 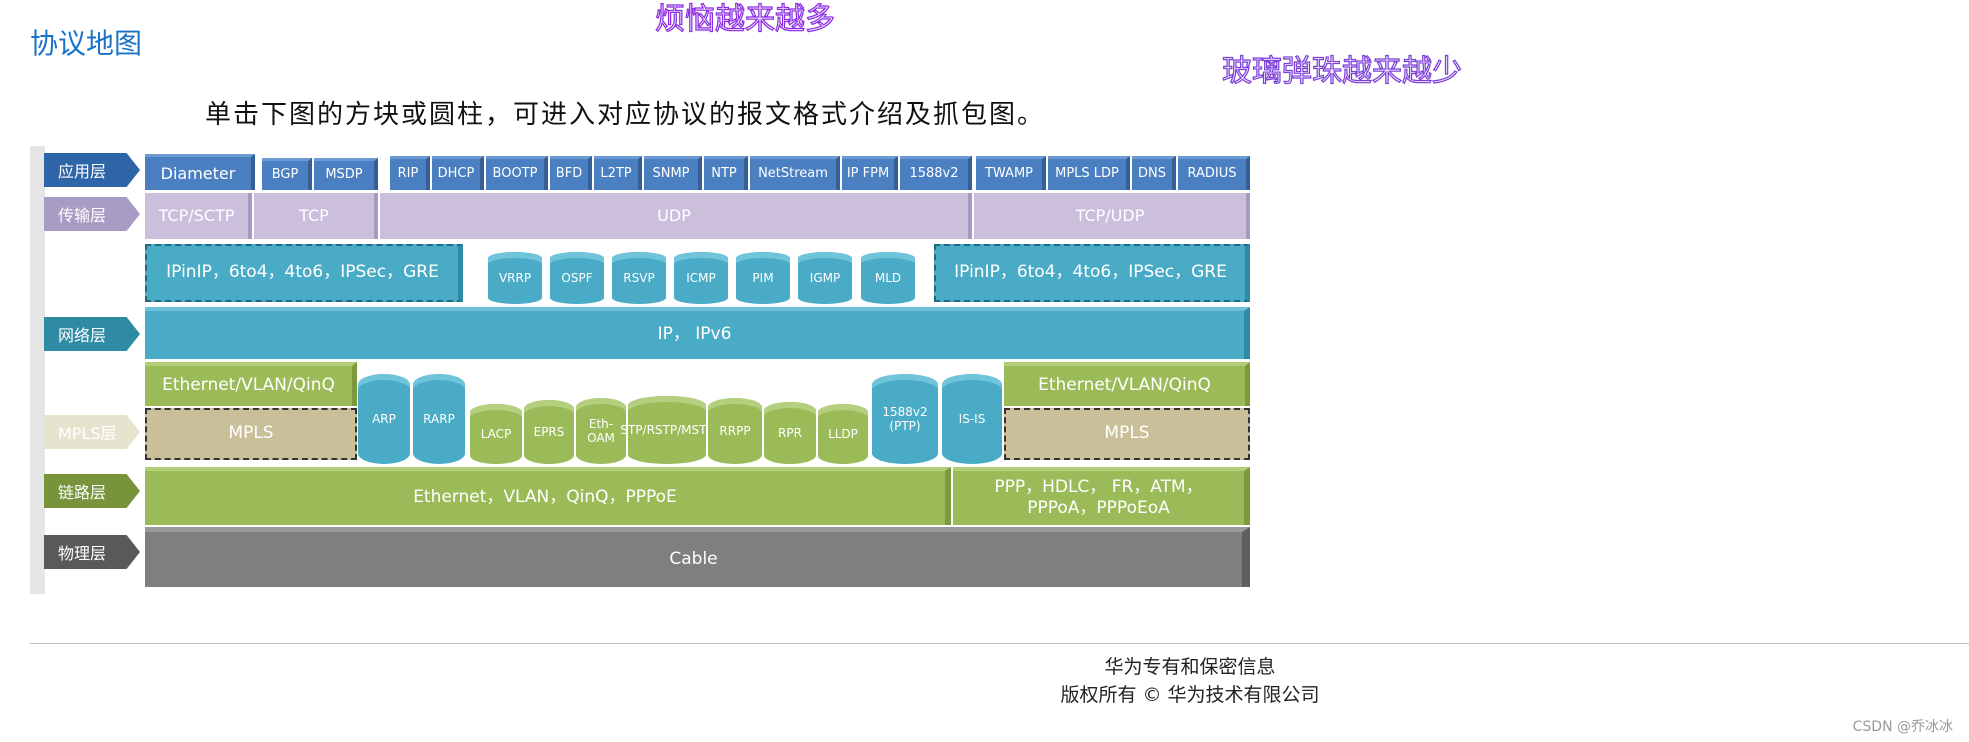 What do you see at coordinates (1214, 173) in the screenshot?
I see `proto-radius: RADIUS` at bounding box center [1214, 173].